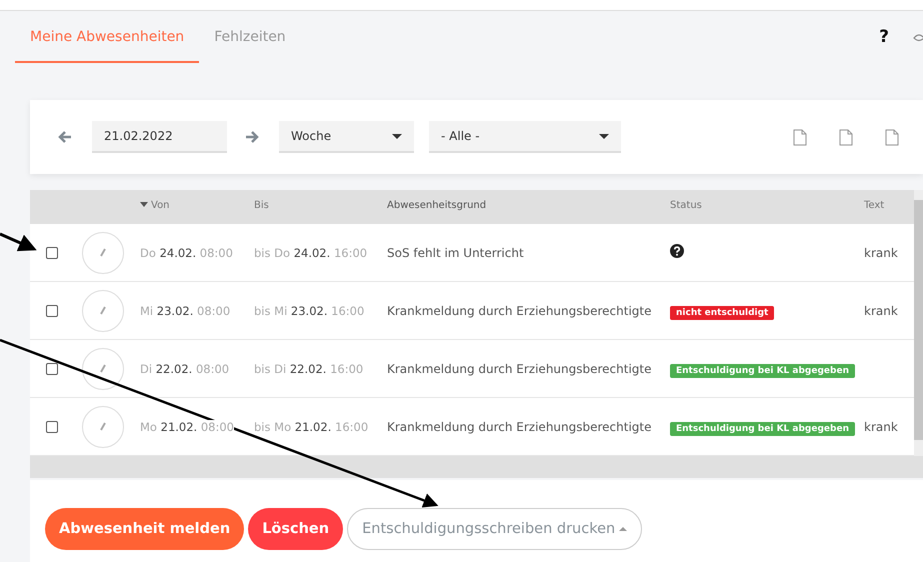 The width and height of the screenshot is (923, 562). I want to click on from-date-cell-text: Mo 21.02. 08:00, so click(188, 427).